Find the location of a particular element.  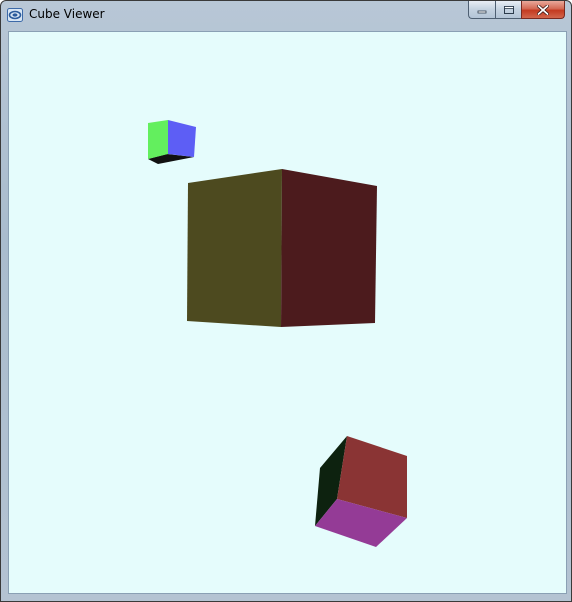

large-cube is located at coordinates (282, 248).